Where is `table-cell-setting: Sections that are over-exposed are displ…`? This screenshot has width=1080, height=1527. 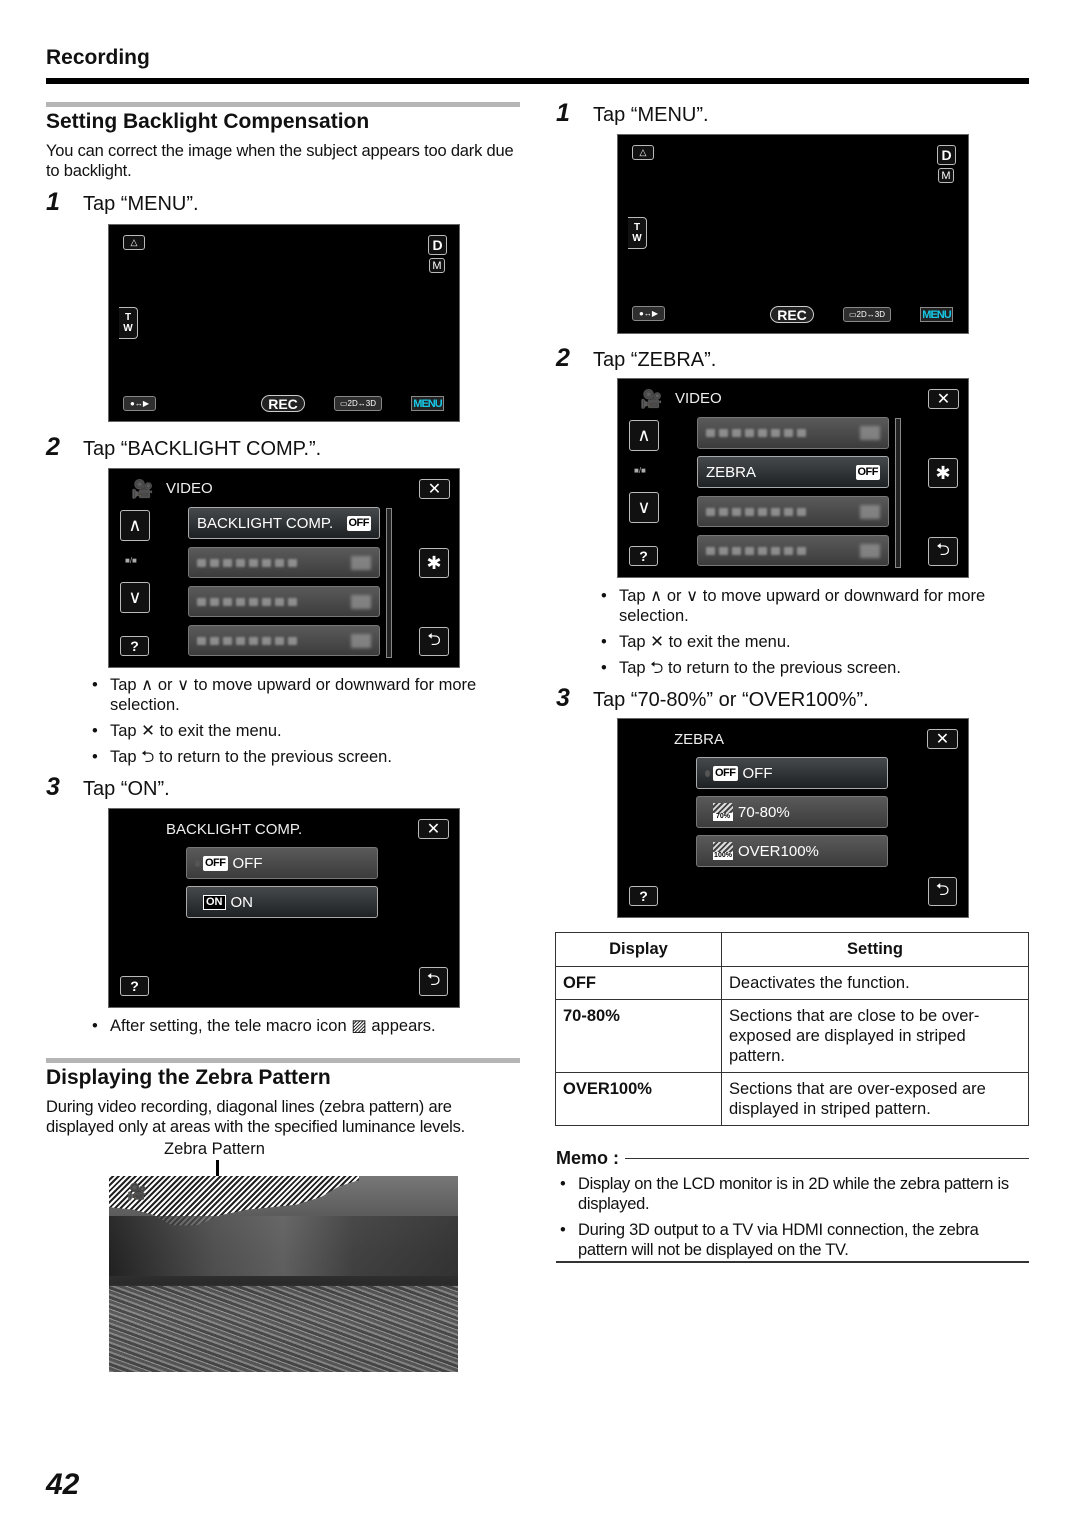 table-cell-setting: Sections that are over-exposed are displ… is located at coordinates (875, 1099).